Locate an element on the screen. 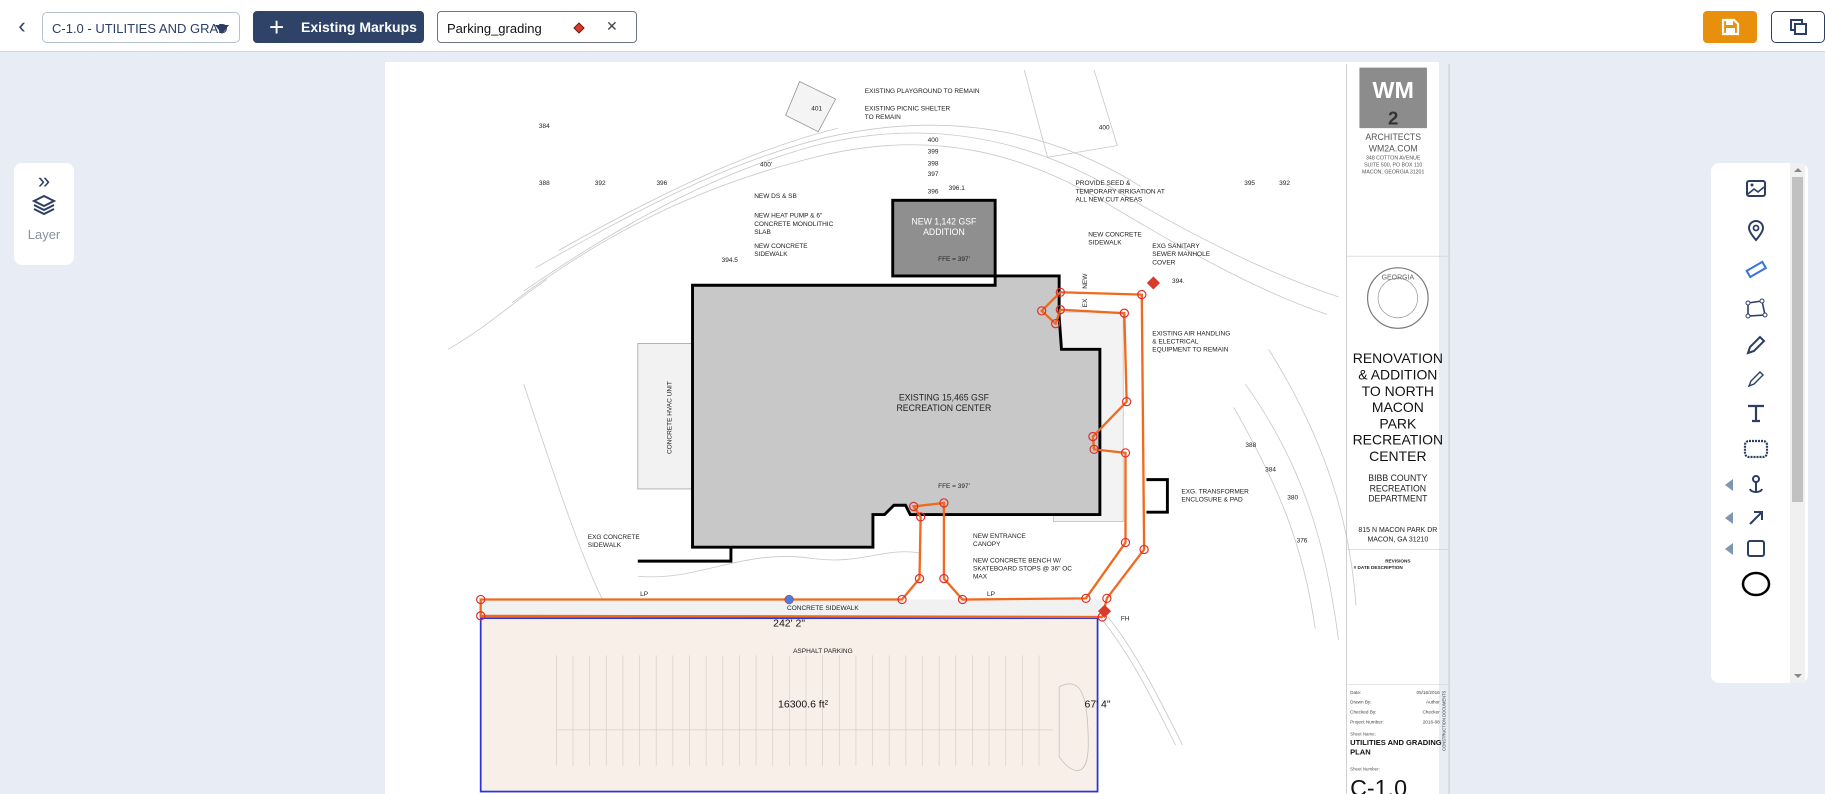 The height and width of the screenshot is (794, 1825). project-title: & ADDITION is located at coordinates (1397, 375).